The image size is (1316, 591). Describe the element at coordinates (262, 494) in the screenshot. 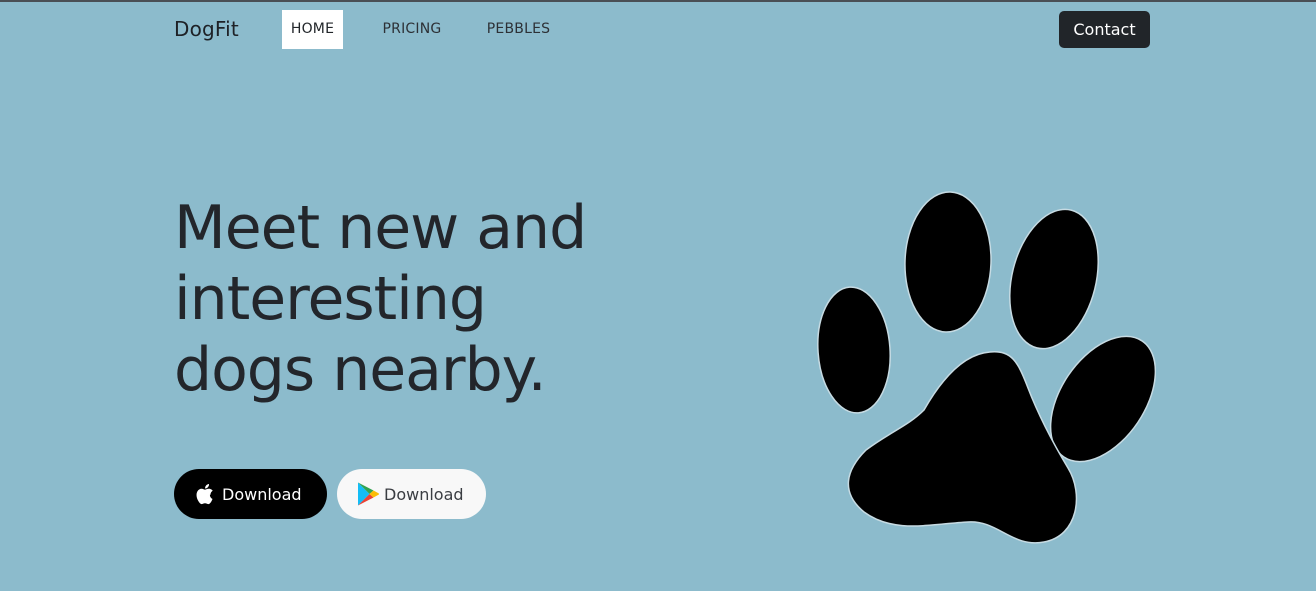

I see `app-store-download-label: Download` at that location.